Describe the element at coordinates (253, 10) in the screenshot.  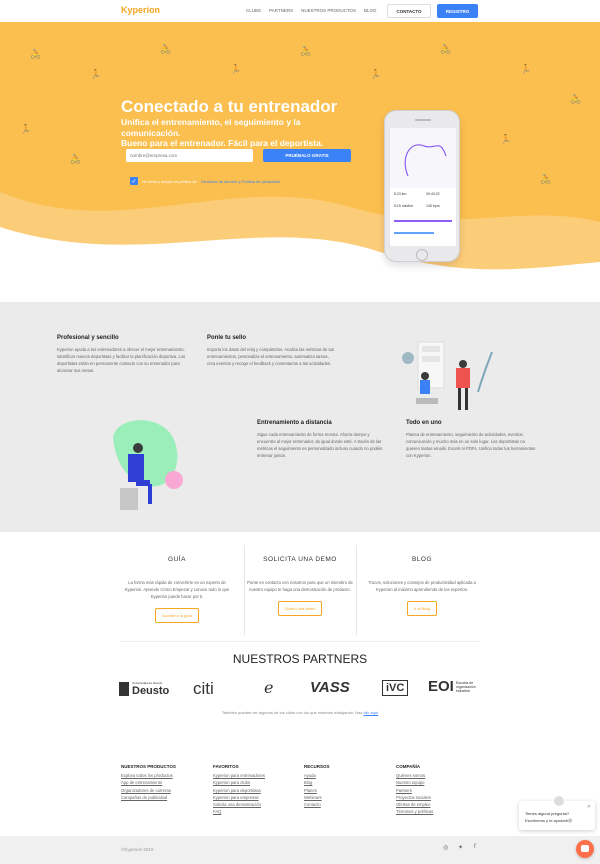
I see `nav-link-clubs: CLUBS` at that location.